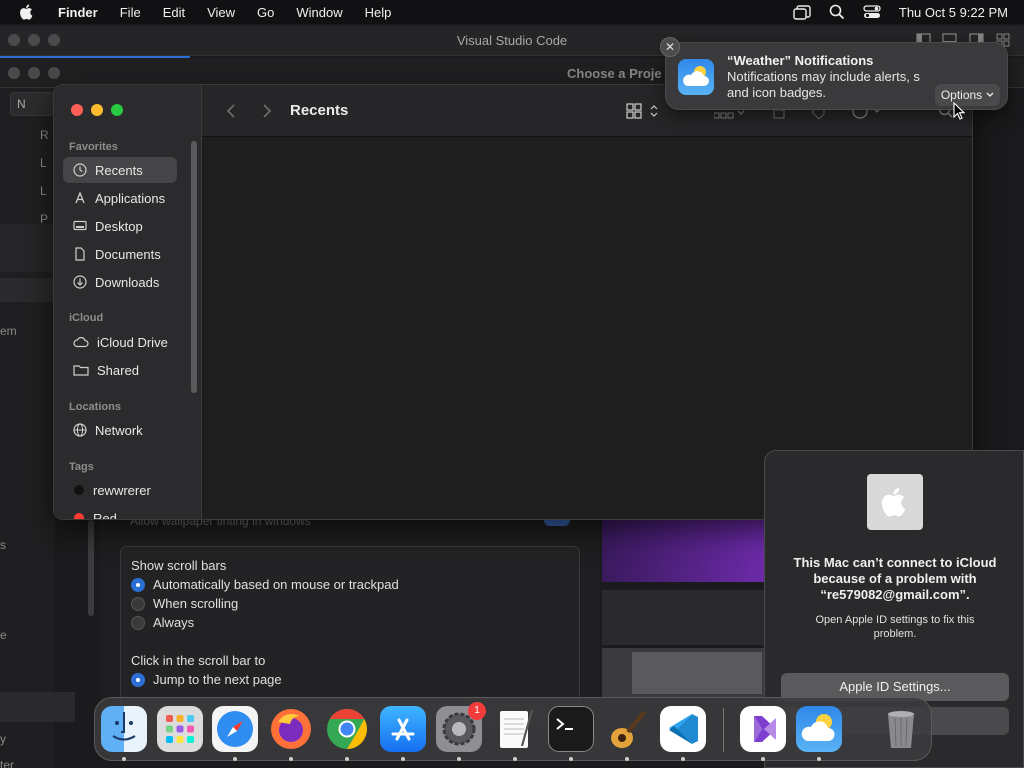 The image size is (1024, 768). What do you see at coordinates (872, 12) in the screenshot?
I see `control-center-icon` at bounding box center [872, 12].